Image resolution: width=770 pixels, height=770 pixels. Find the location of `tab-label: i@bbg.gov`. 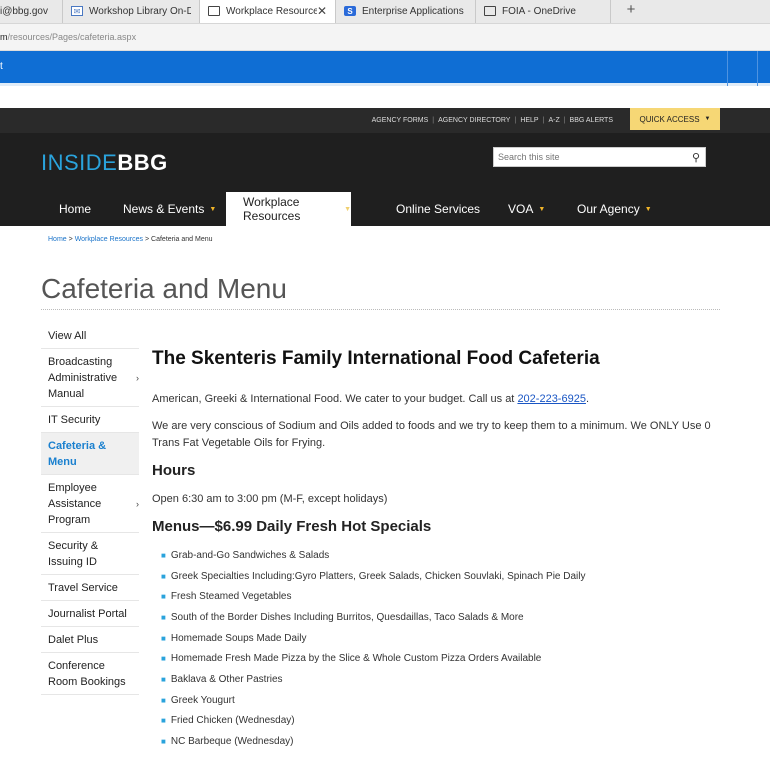

tab-label: i@bbg.gov is located at coordinates (24, 11).